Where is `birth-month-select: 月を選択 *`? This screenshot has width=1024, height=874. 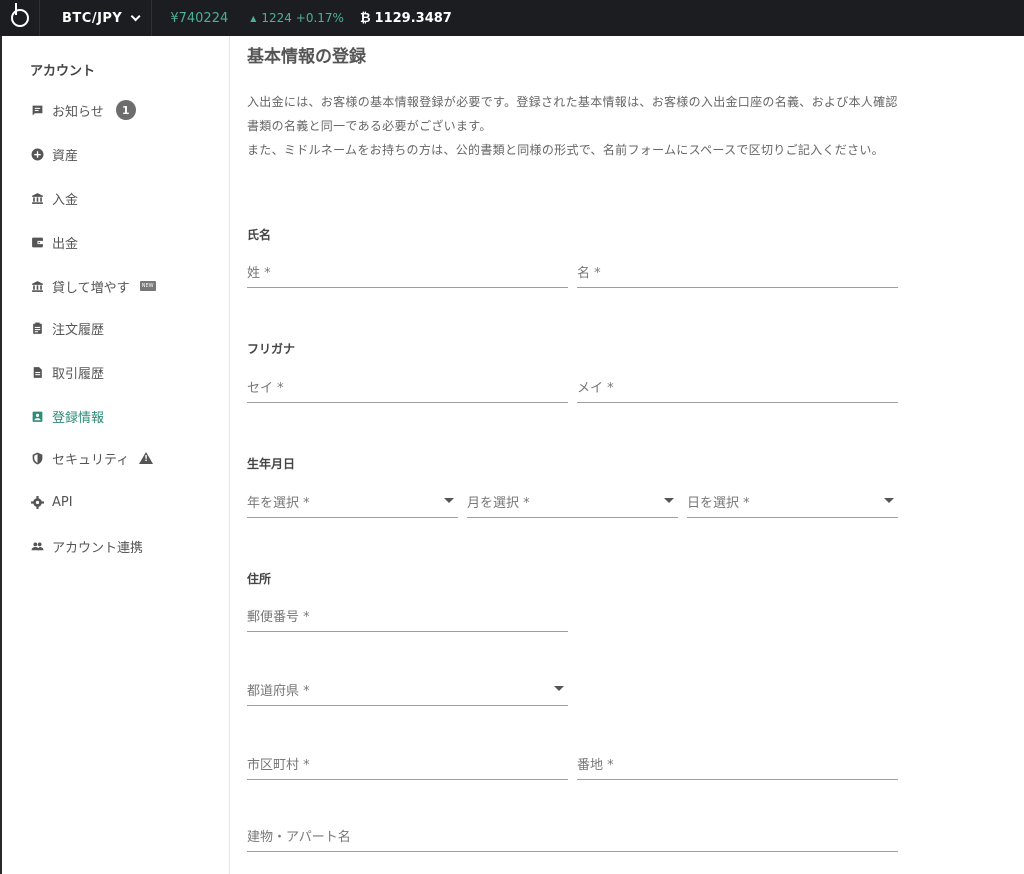 birth-month-select: 月を選択 * is located at coordinates (572, 503).